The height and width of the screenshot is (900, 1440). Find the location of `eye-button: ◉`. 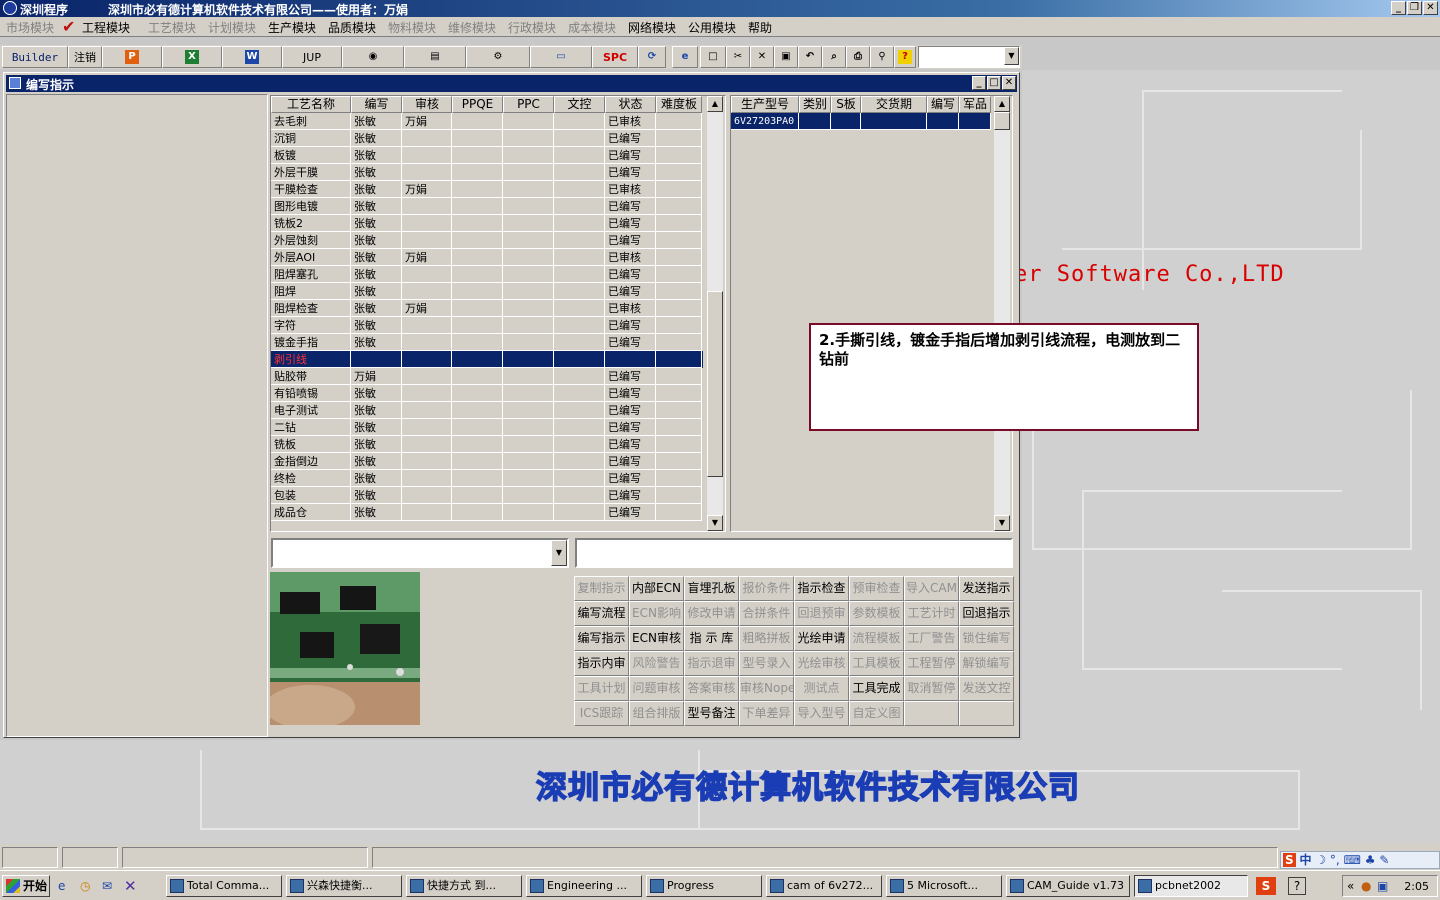

eye-button: ◉ is located at coordinates (373, 57).